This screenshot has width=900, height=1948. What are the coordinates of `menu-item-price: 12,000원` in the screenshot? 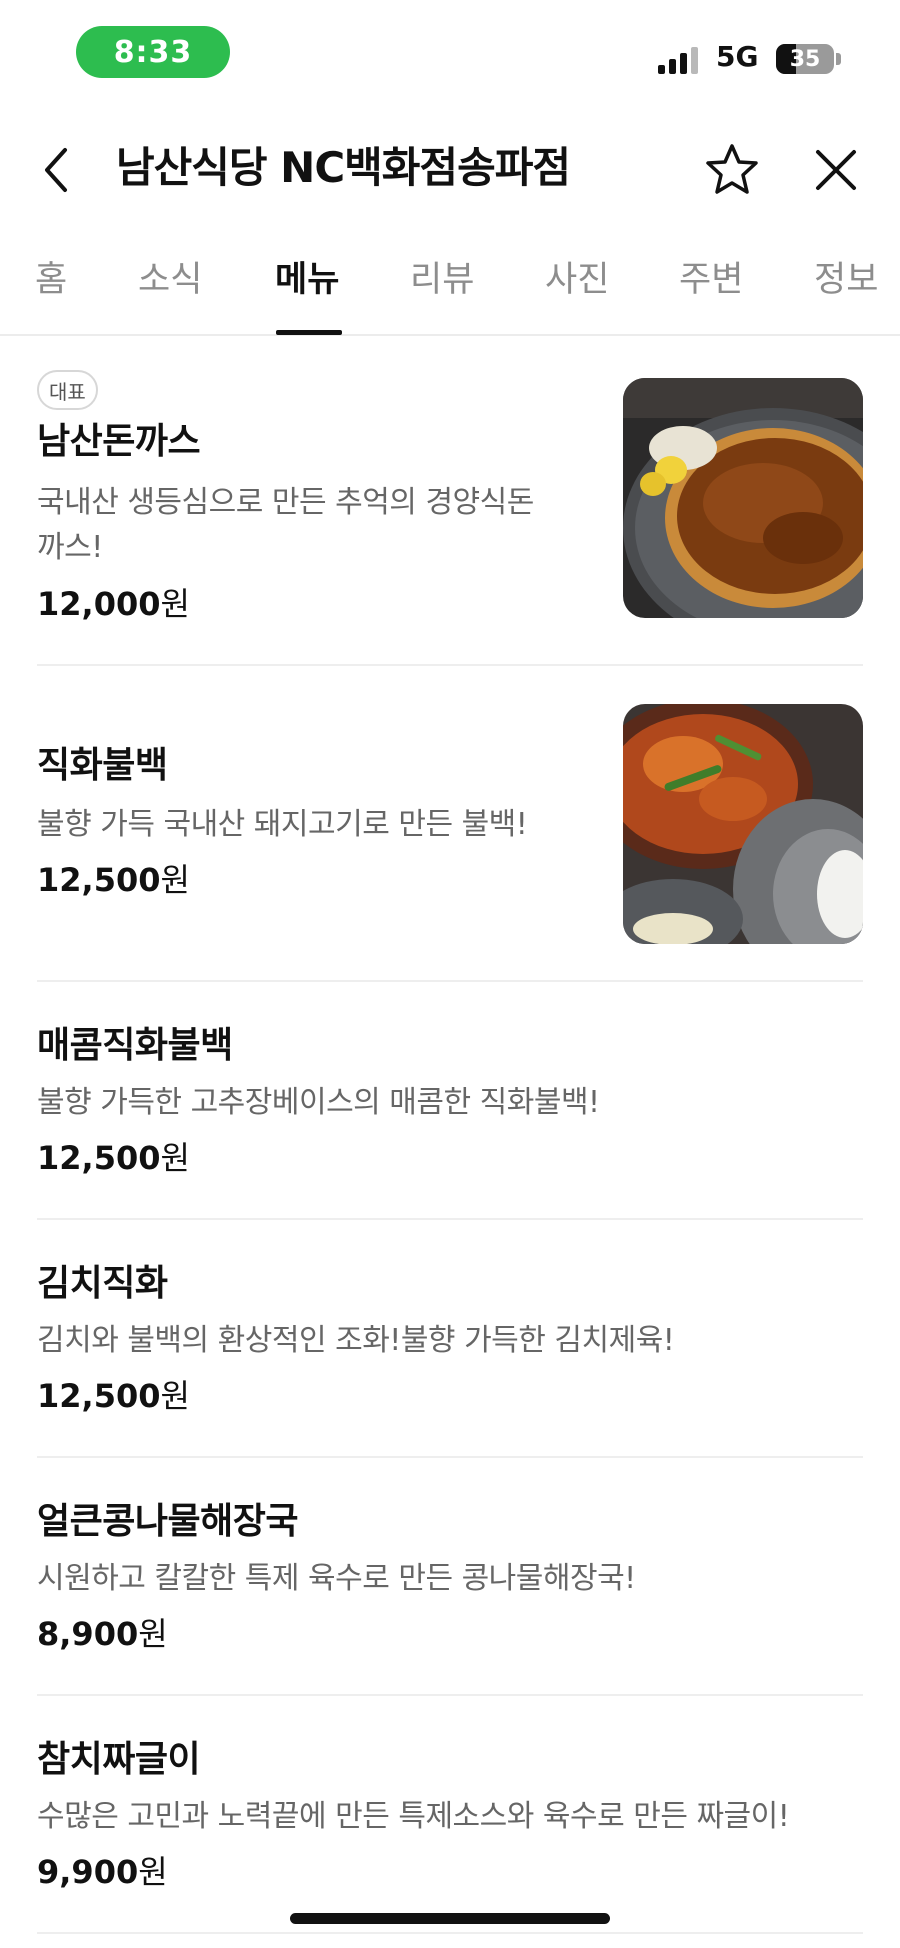 It's located at (113, 604).